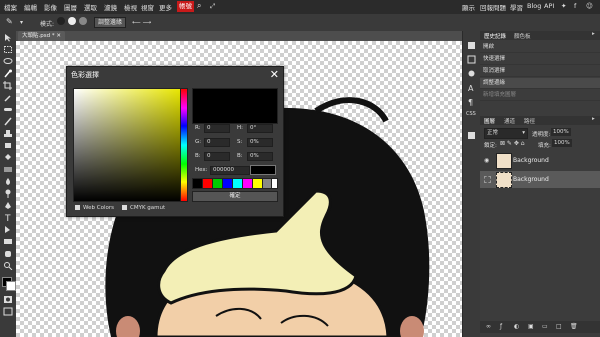  I want to click on fill-input: 100%, so click(562, 143).